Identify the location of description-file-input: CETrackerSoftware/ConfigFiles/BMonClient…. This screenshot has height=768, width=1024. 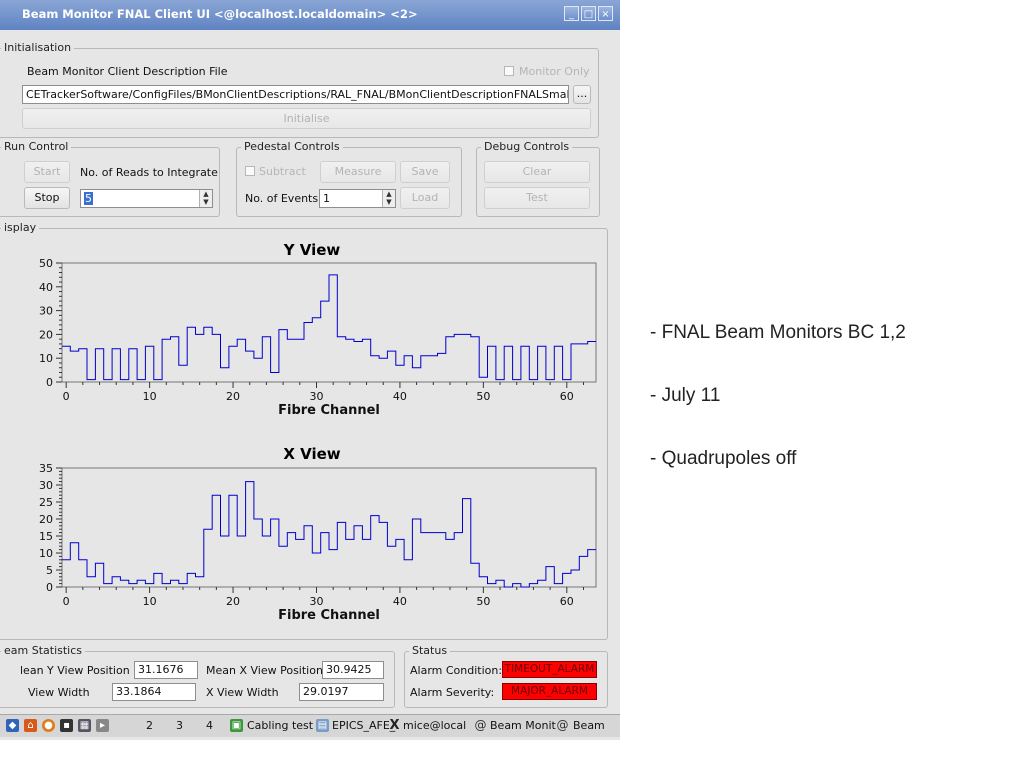
(295, 94).